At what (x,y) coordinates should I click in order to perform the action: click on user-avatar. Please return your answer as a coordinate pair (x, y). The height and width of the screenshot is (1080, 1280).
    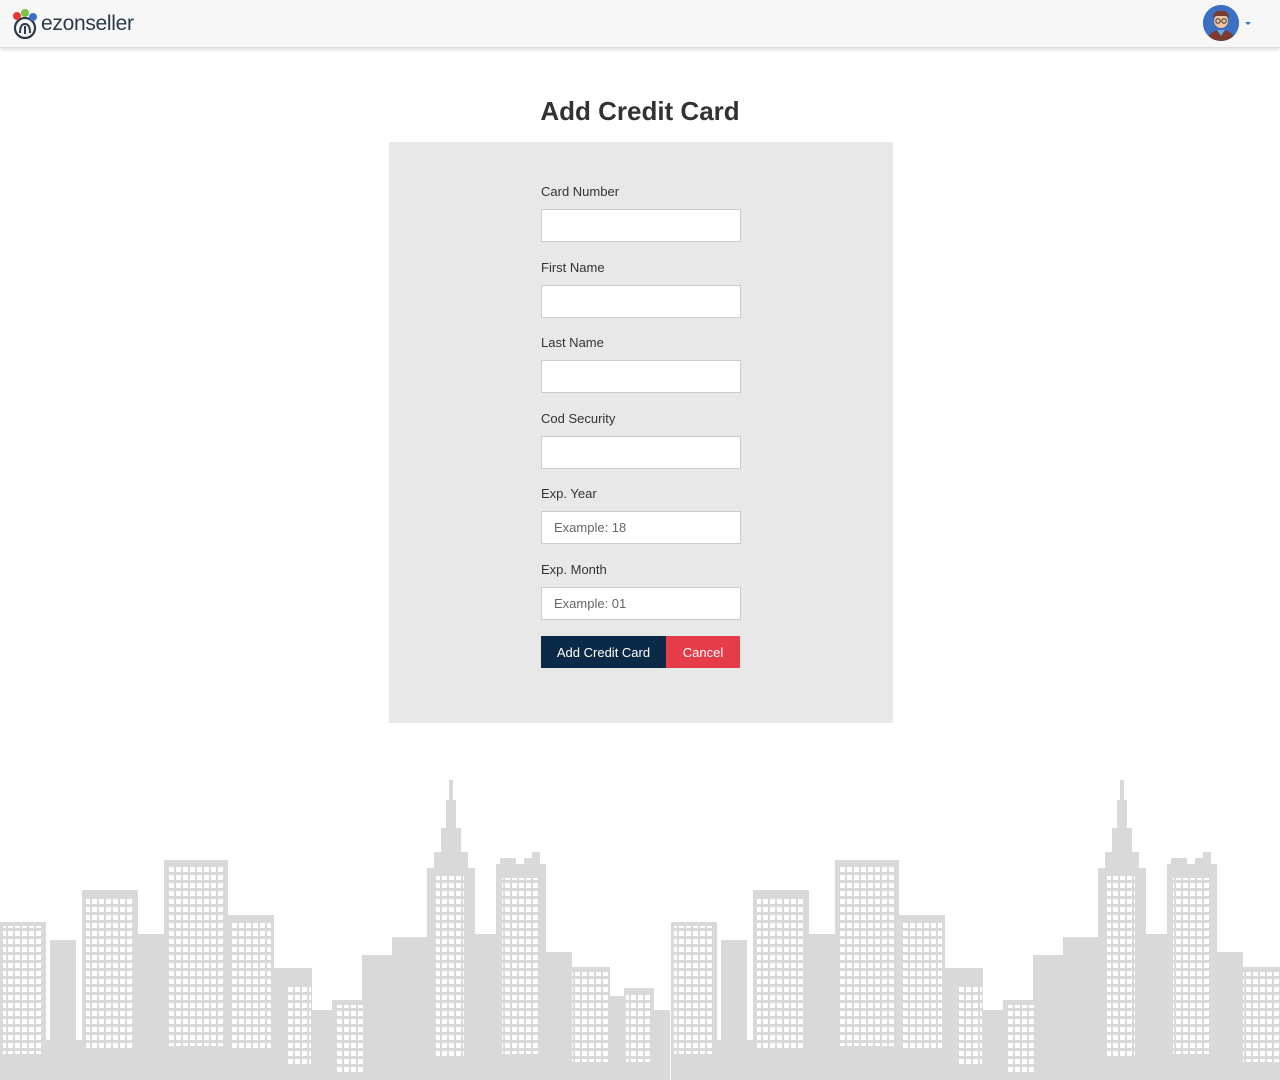
    Looking at the image, I should click on (1221, 23).